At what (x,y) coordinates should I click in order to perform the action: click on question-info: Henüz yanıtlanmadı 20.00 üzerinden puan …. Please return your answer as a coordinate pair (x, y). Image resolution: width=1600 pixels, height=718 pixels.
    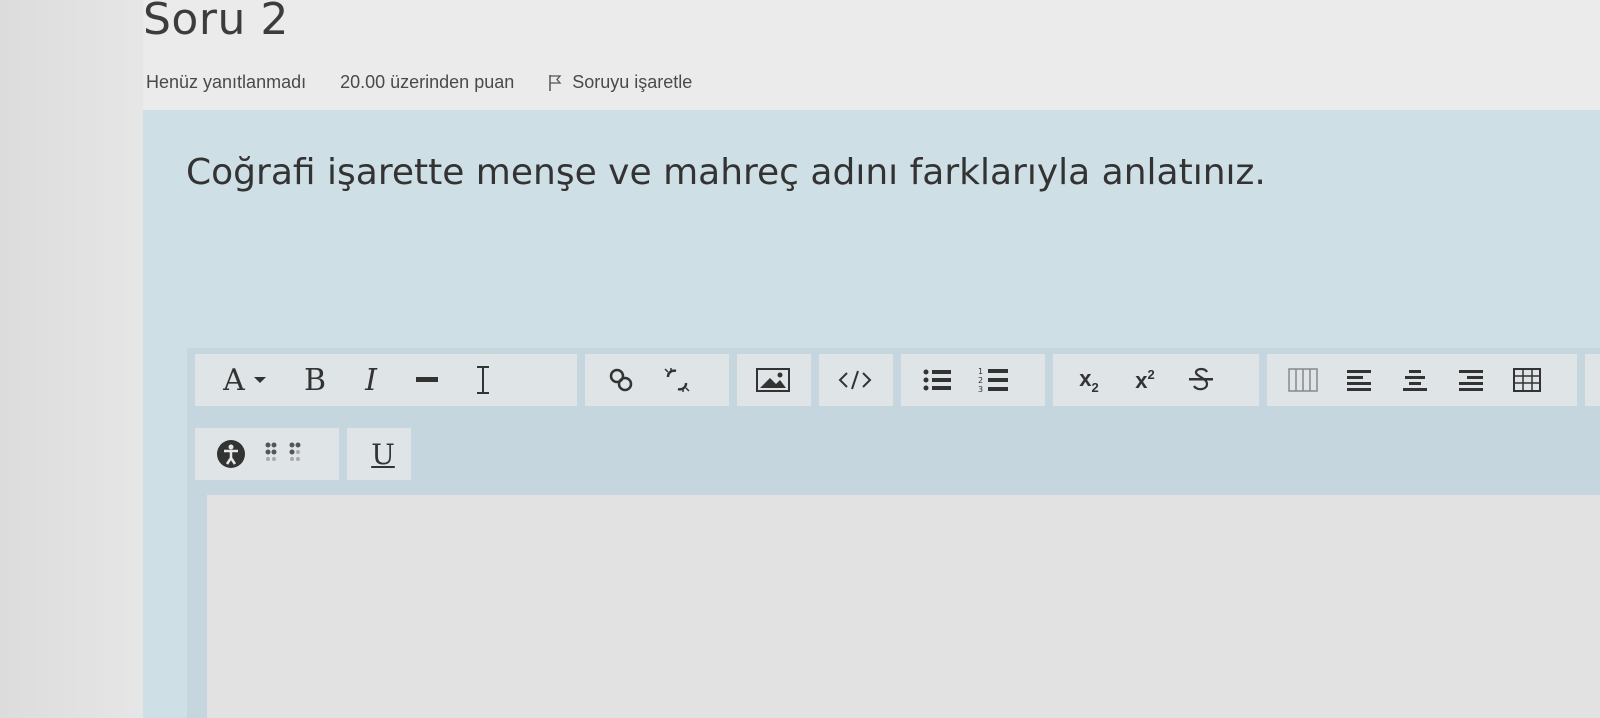
    Looking at the image, I should click on (419, 82).